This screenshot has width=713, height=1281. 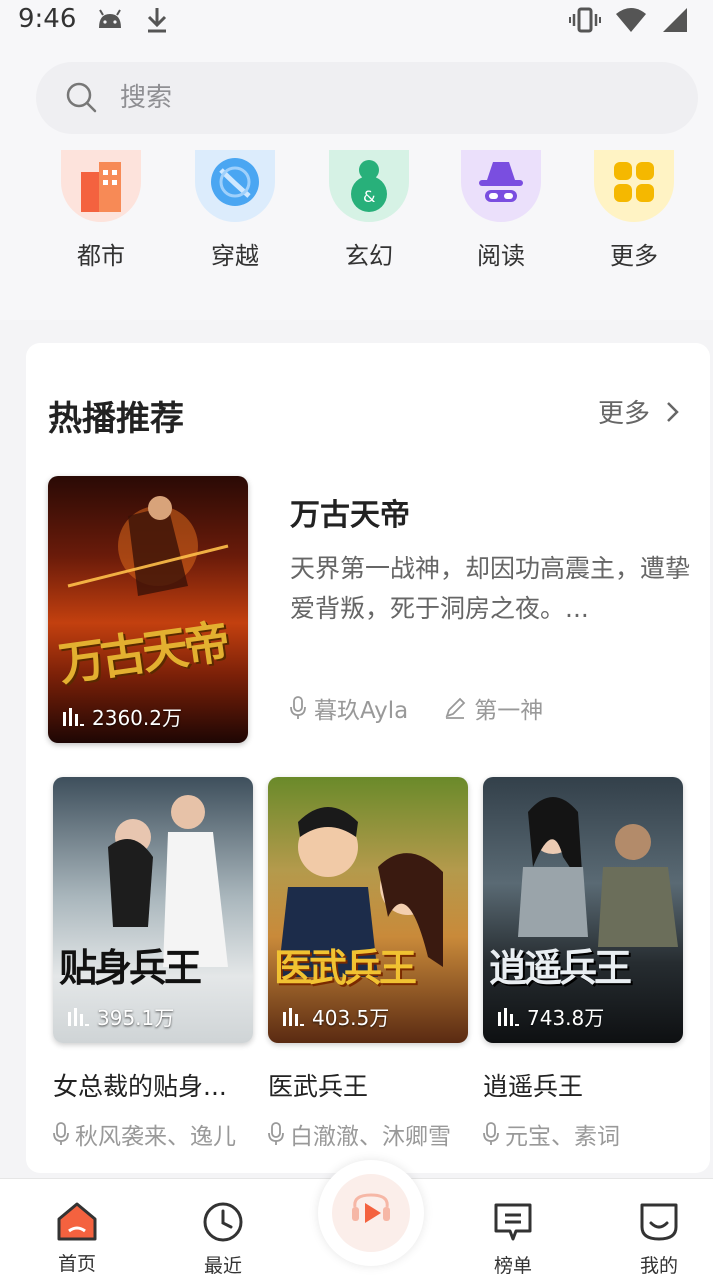 I want to click on category-label: 更多, so click(x=634, y=256).